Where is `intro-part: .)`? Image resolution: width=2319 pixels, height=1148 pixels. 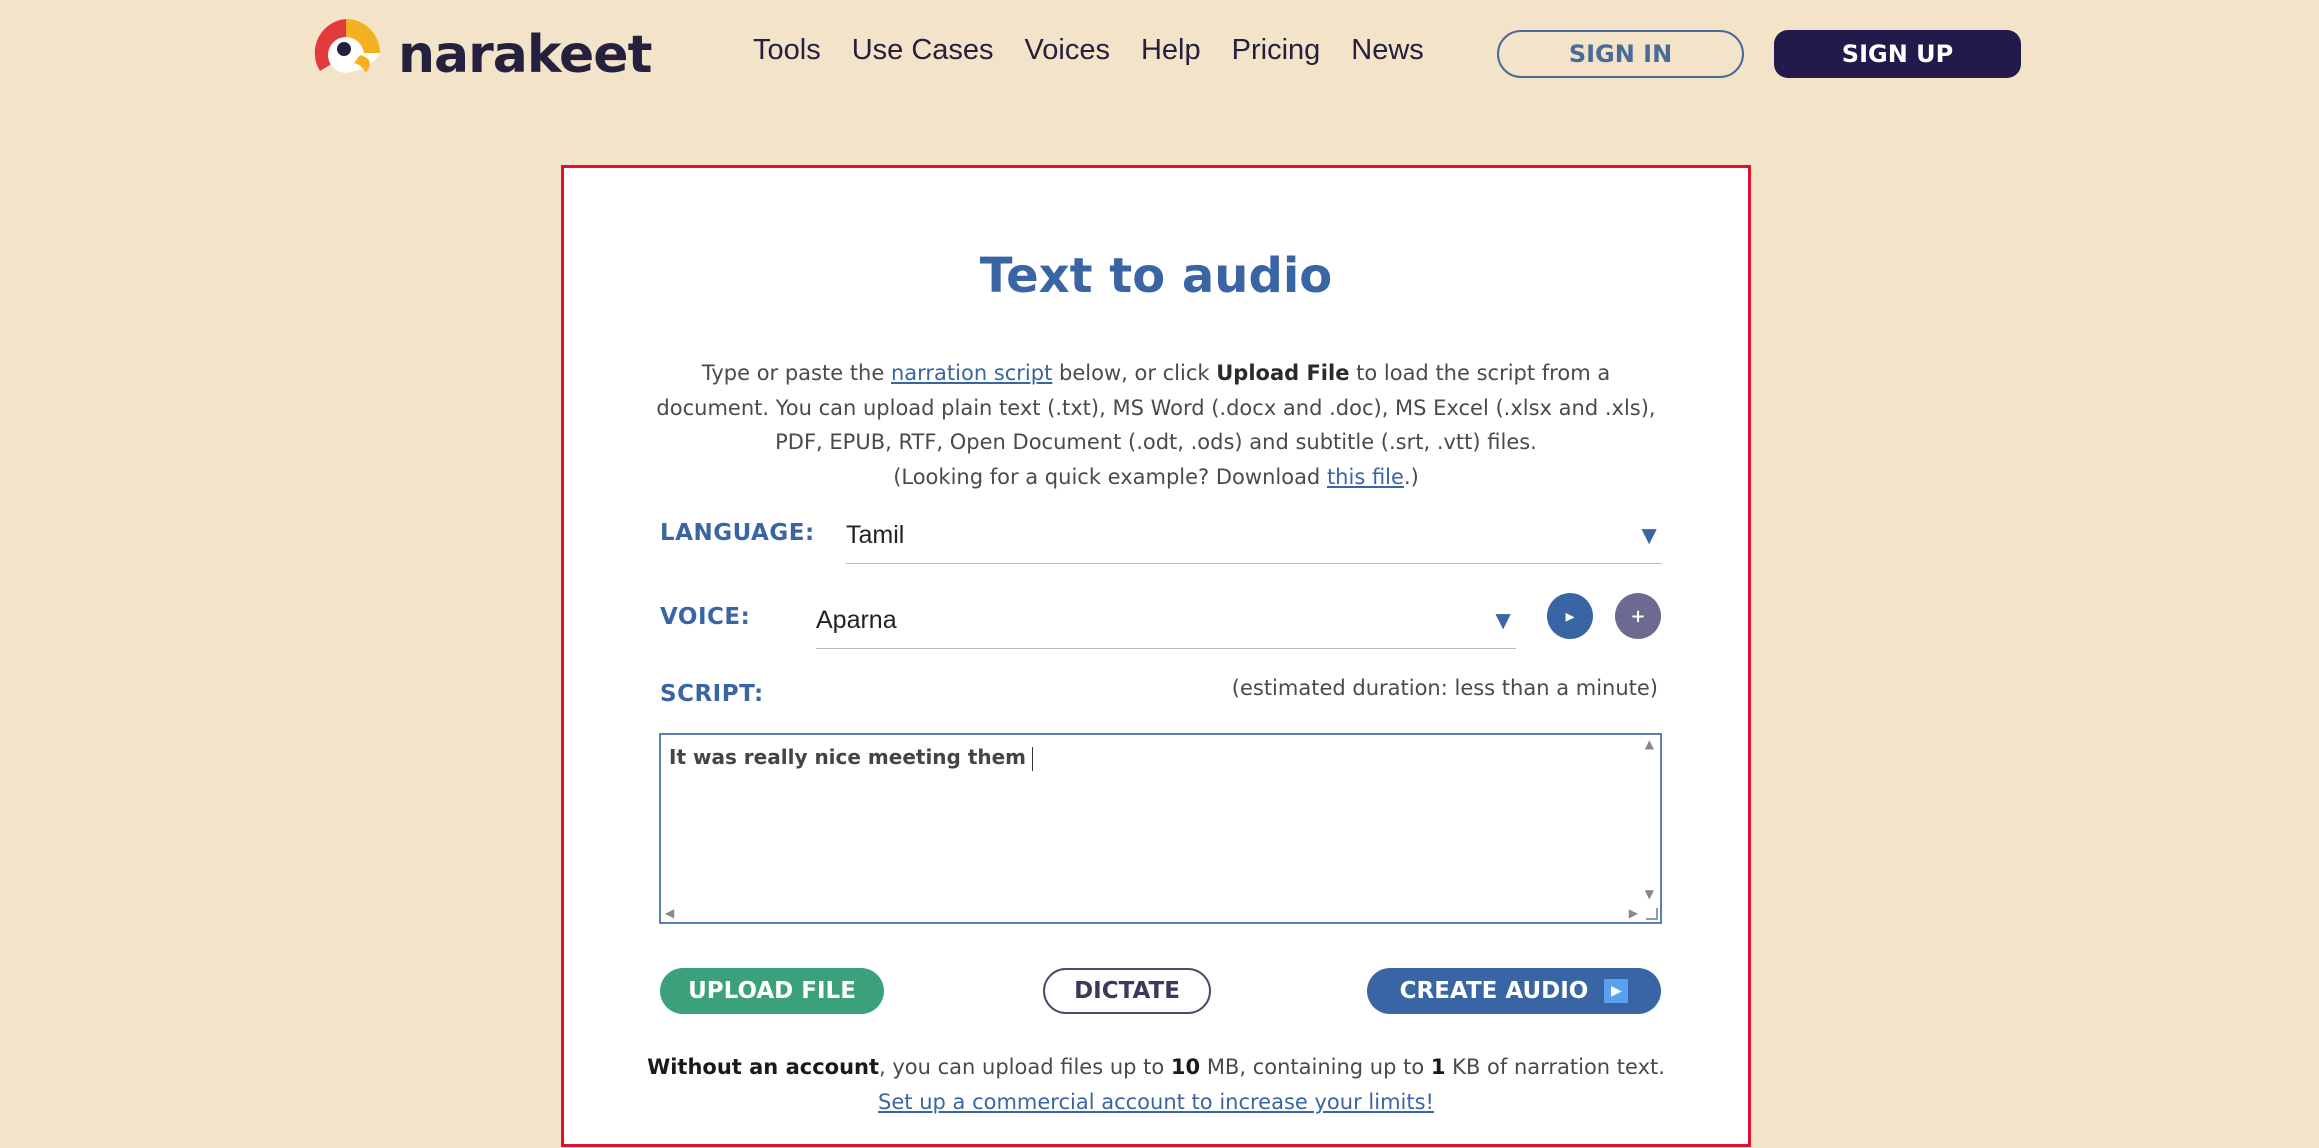 intro-part: .) is located at coordinates (1411, 476).